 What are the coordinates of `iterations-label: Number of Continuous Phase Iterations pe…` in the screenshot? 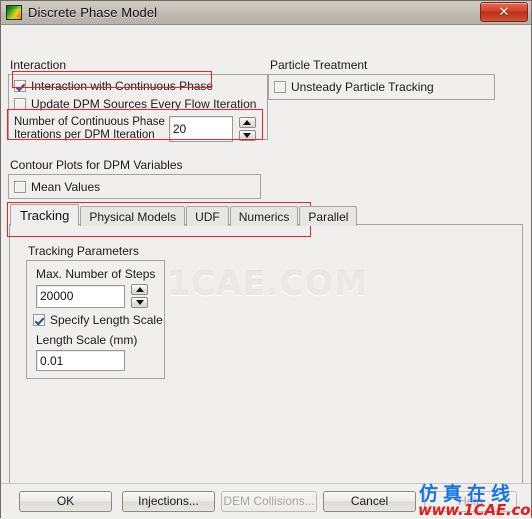 It's located at (89, 128).